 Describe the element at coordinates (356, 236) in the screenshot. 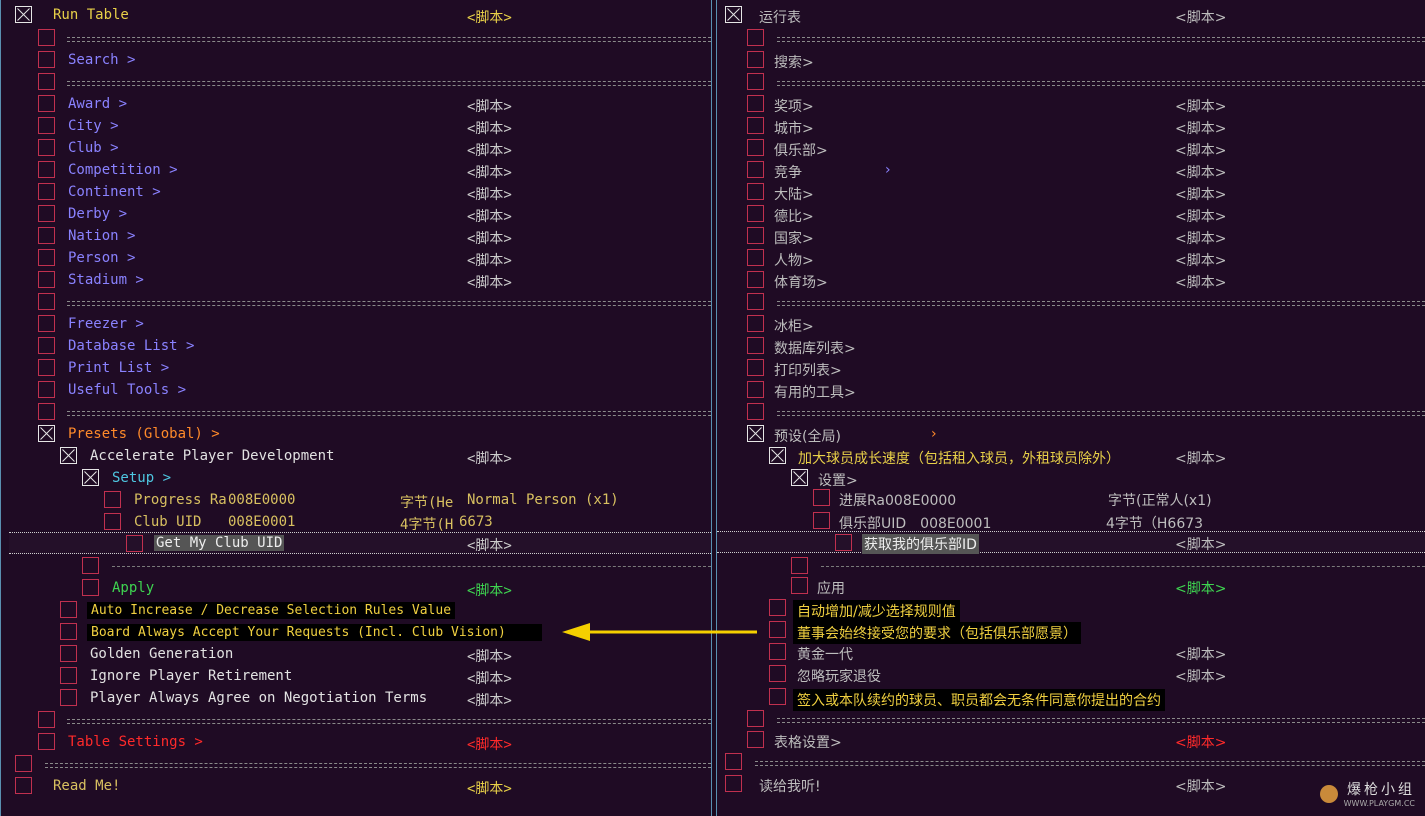

I see `row-nation: Nation > <脚本>` at that location.